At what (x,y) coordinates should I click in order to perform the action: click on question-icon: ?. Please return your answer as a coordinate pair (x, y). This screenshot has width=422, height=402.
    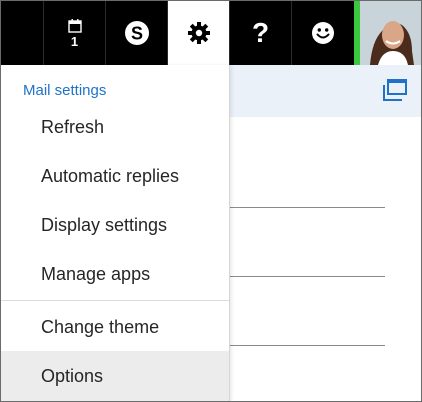
    Looking at the image, I should click on (260, 32).